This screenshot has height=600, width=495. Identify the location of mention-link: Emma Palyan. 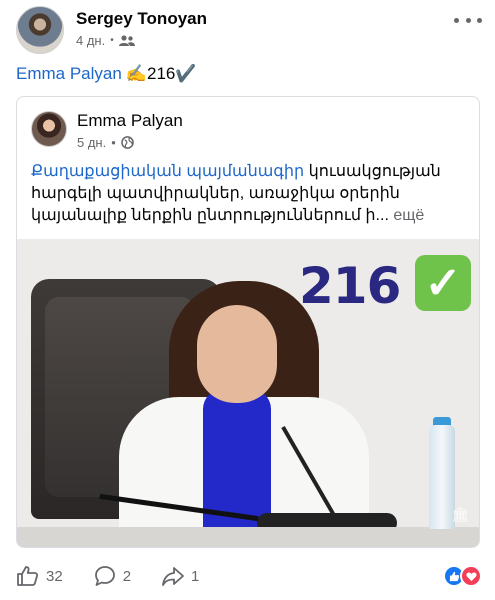
(69, 74).